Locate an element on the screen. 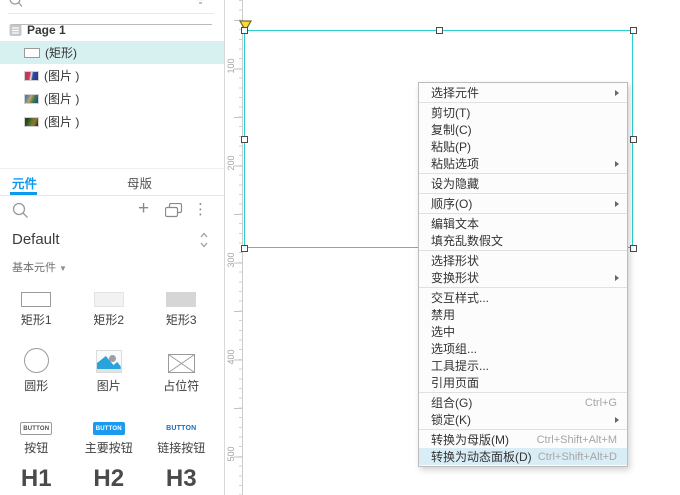 This screenshot has width=680, height=495. section-label-text: 基本元件 is located at coordinates (34, 268).